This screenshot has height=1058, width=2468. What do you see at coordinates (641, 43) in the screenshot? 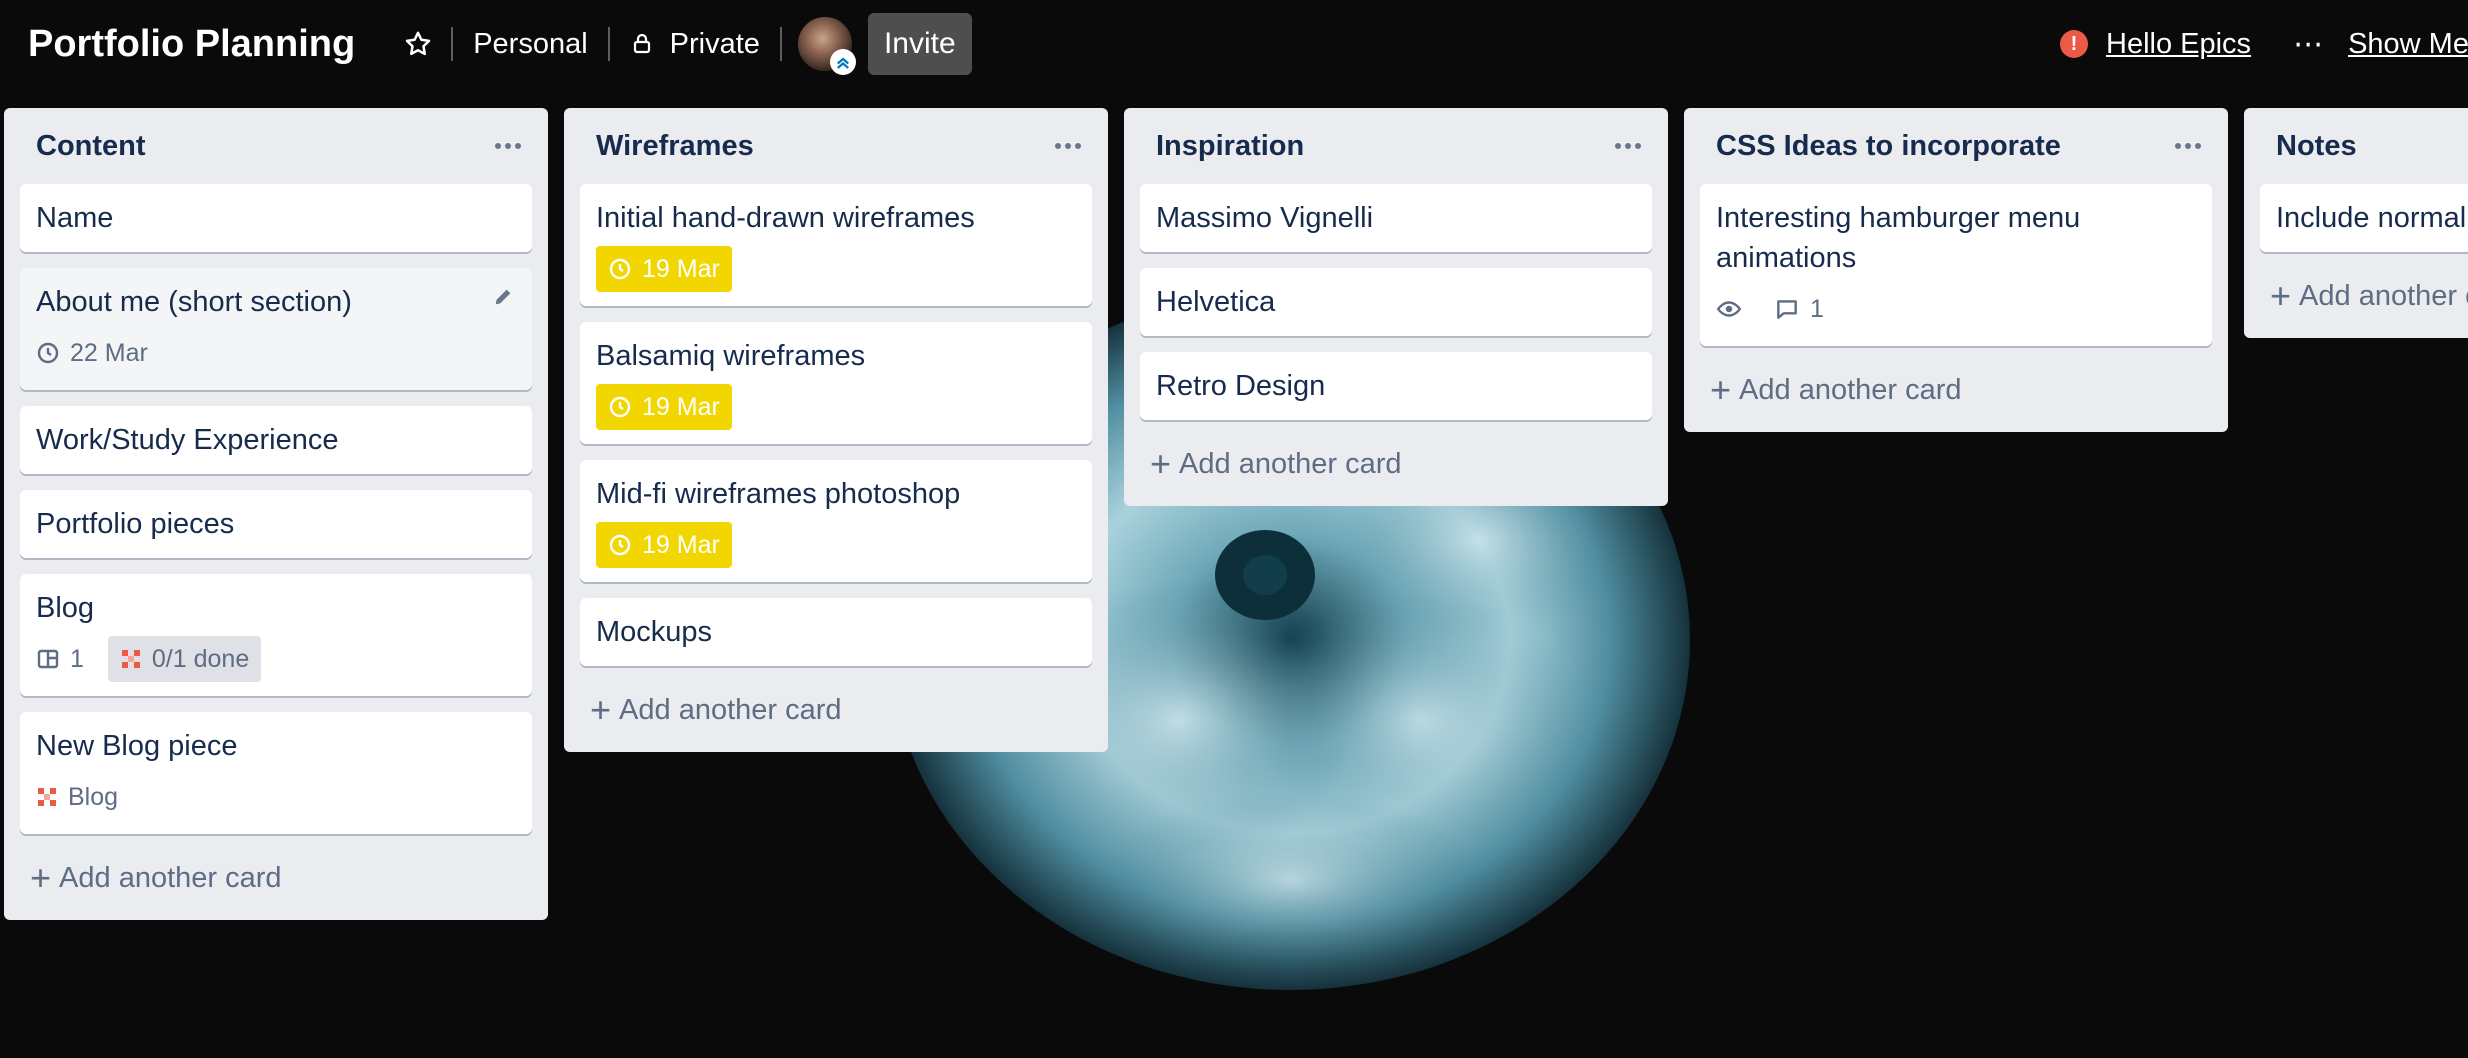
I see `lock-icon` at bounding box center [641, 43].